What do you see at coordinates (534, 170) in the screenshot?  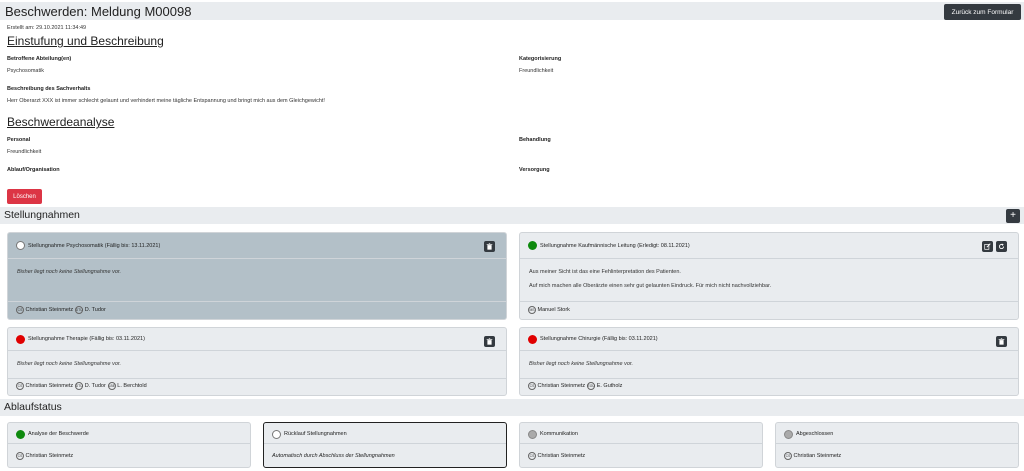 I see `versorgung-label: Versorgung` at bounding box center [534, 170].